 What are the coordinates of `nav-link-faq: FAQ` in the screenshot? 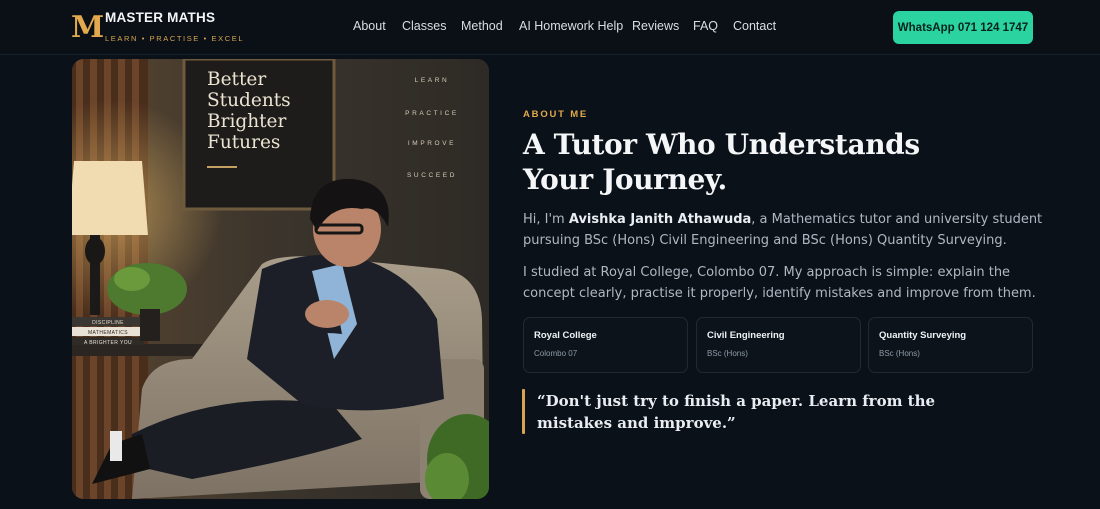 It's located at (705, 26).